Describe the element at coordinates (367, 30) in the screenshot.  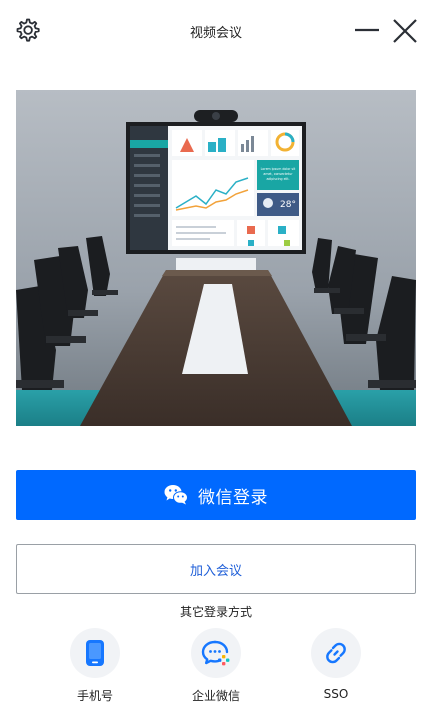
I see `minimize-icon` at that location.